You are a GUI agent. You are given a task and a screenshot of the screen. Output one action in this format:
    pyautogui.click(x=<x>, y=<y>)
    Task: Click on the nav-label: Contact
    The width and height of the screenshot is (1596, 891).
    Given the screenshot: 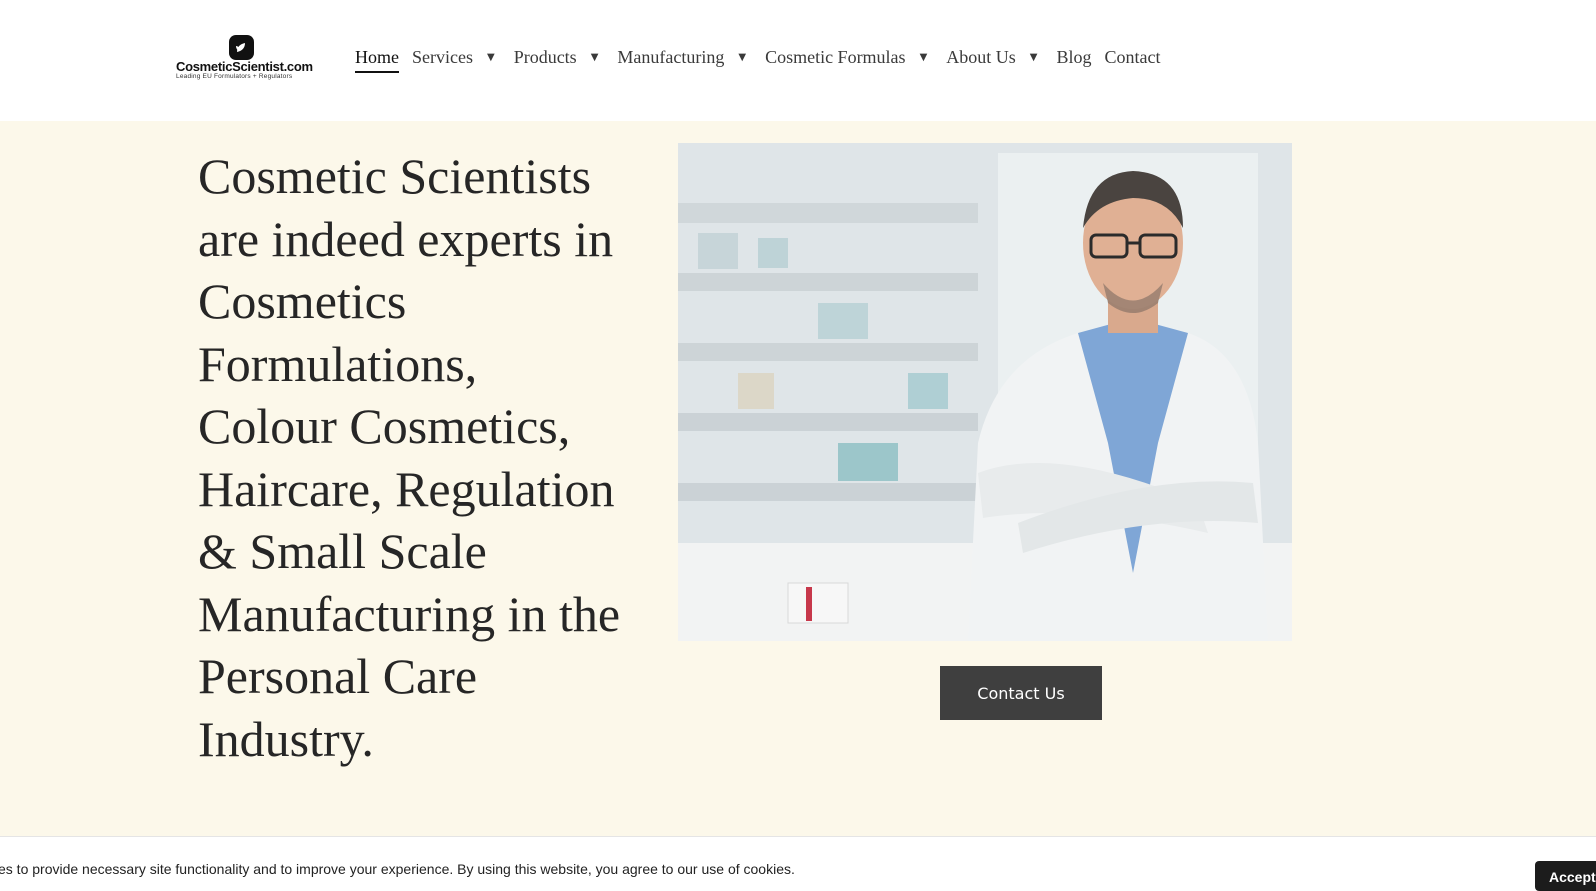 What is the action you would take?
    pyautogui.click(x=1132, y=56)
    